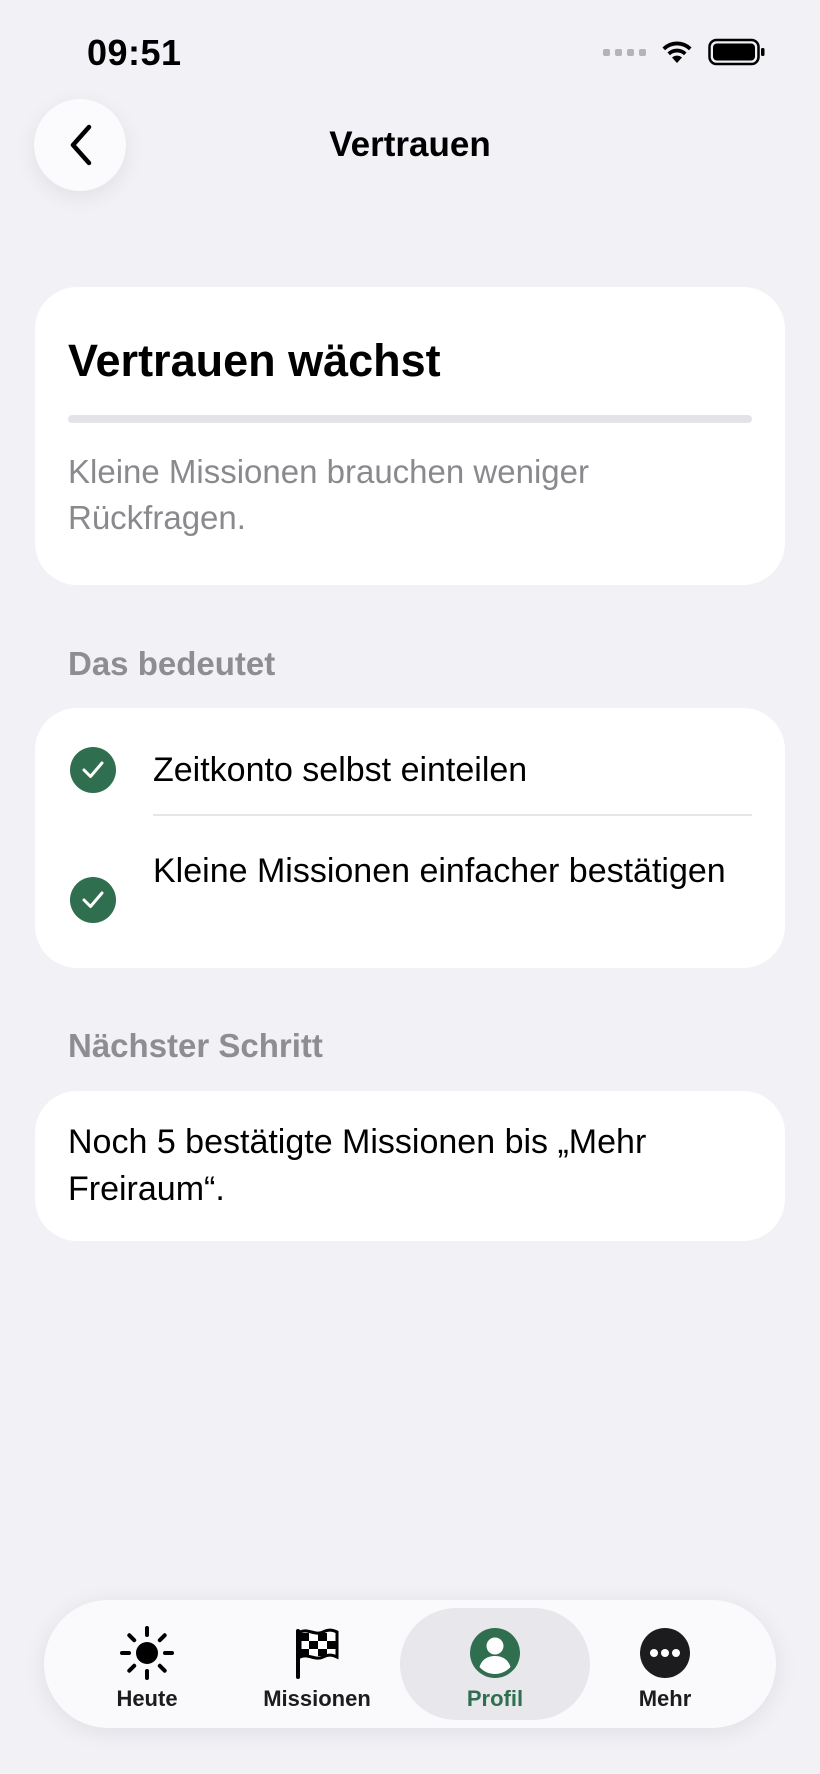 This screenshot has width=820, height=1774. I want to click on divider, so click(452, 815).